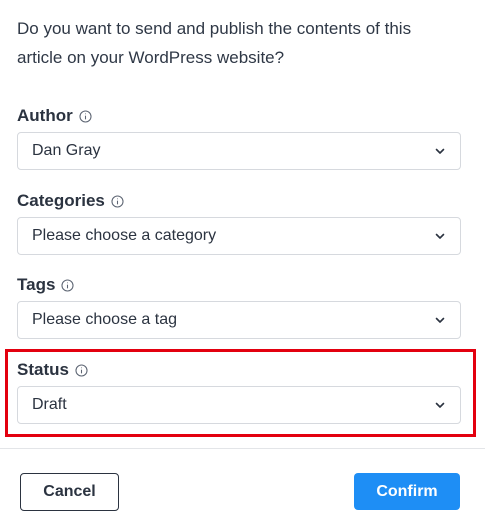 This screenshot has height=532, width=485. Describe the element at coordinates (239, 151) in the screenshot. I see `author-select: Dan Gray` at that location.